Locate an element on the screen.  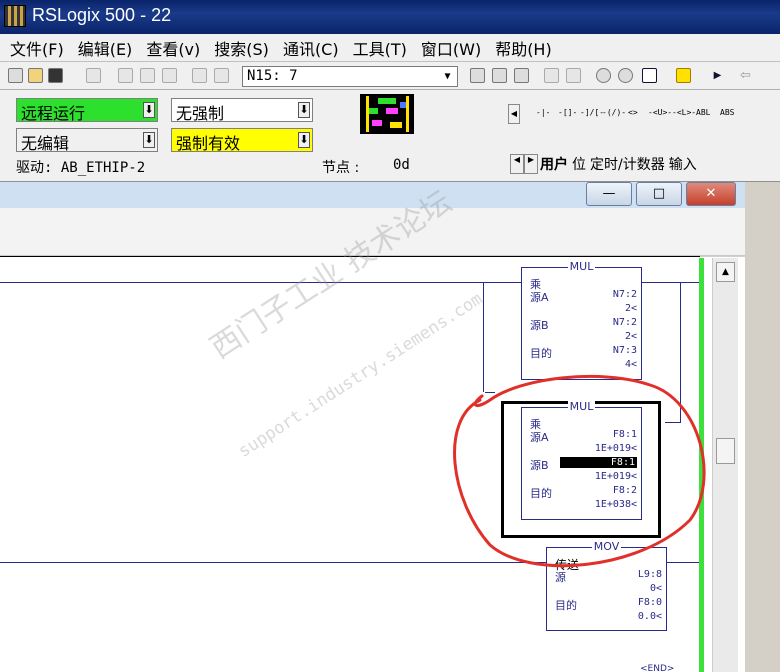
annotation-circle is located at coordinates (579, 471).